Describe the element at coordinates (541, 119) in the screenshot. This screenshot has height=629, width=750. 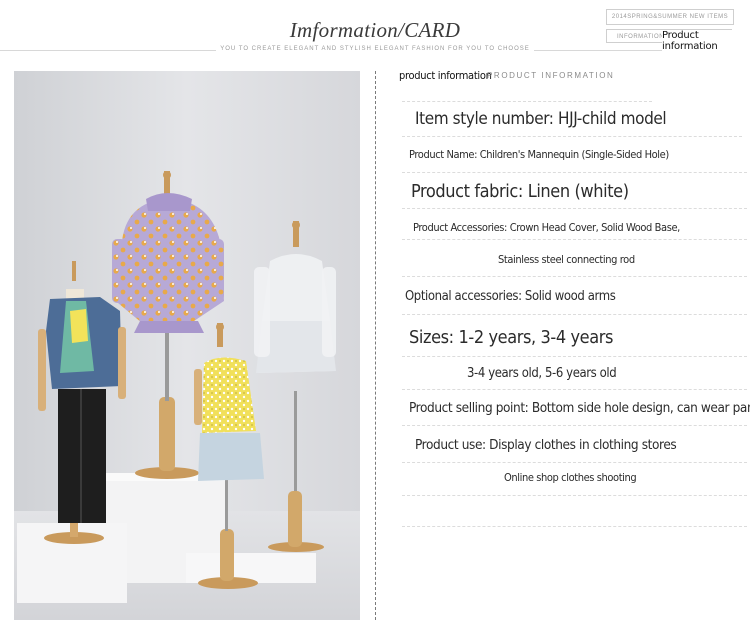
I see `style-number: Item style number: HJJ-child model` at that location.